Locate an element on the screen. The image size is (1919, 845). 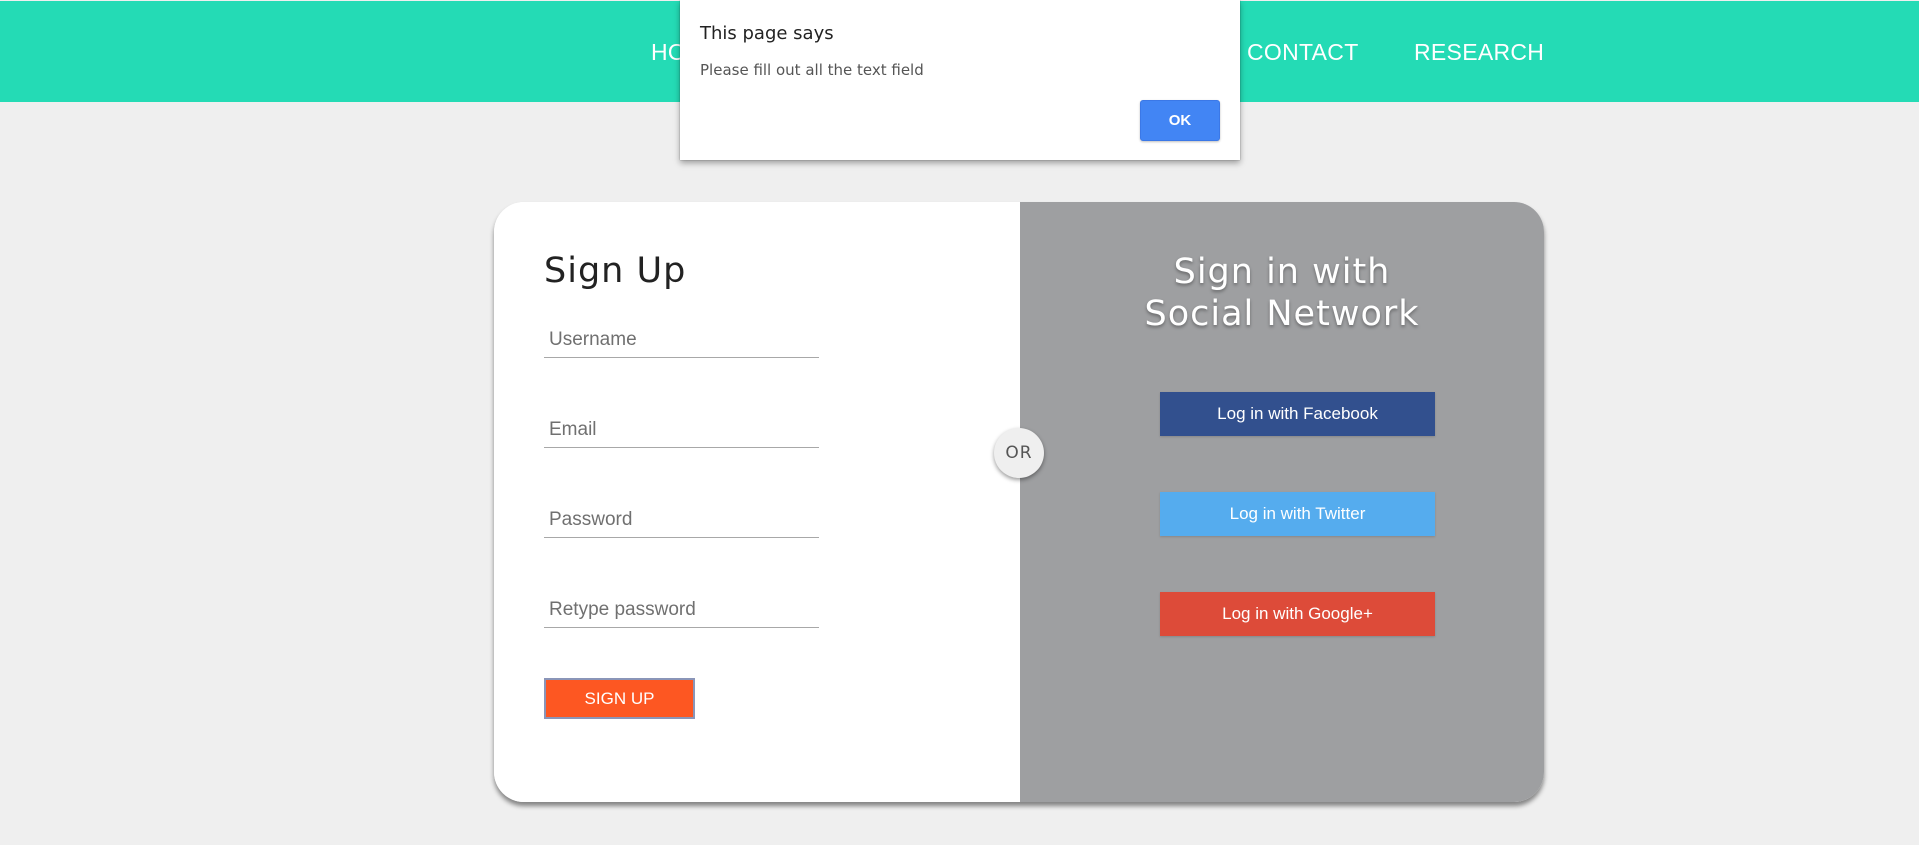
nav-item-contact: CONTACT is located at coordinates (1303, 51).